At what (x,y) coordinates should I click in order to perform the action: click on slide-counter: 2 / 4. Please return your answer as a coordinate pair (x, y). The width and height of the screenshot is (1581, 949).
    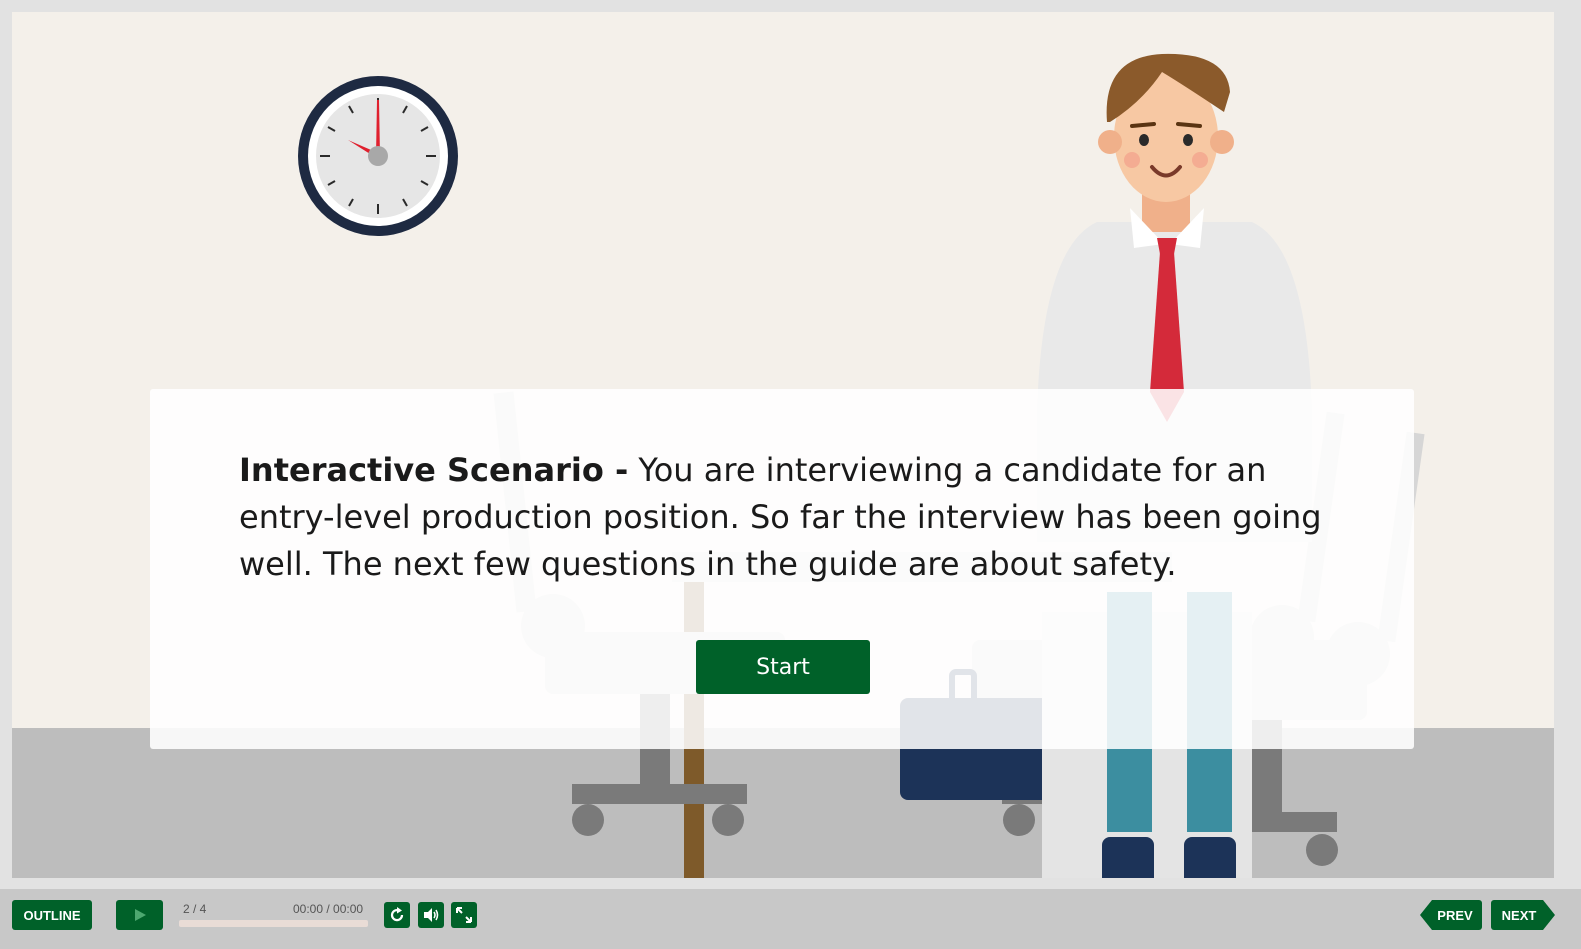
    Looking at the image, I should click on (195, 909).